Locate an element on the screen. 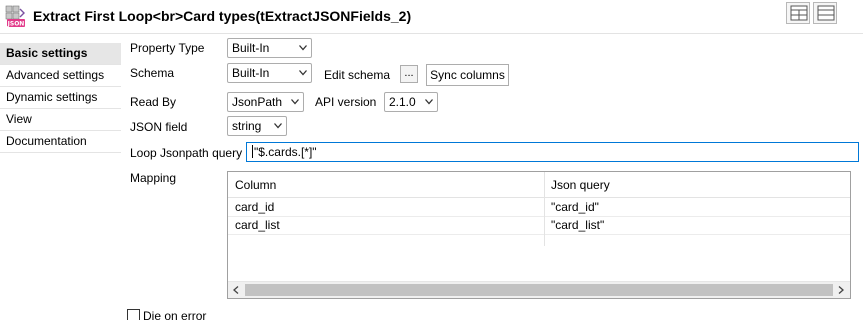 The image size is (863, 320). api-version-select: 2.1.0 is located at coordinates (411, 102).